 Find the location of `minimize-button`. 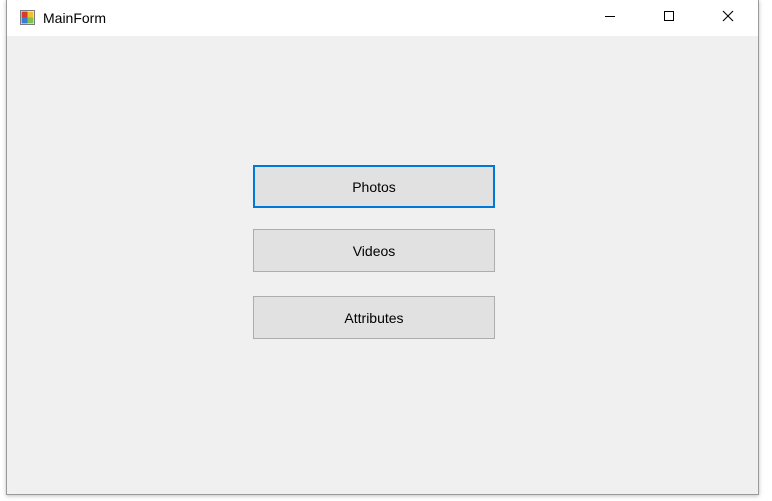

minimize-button is located at coordinates (610, 18).